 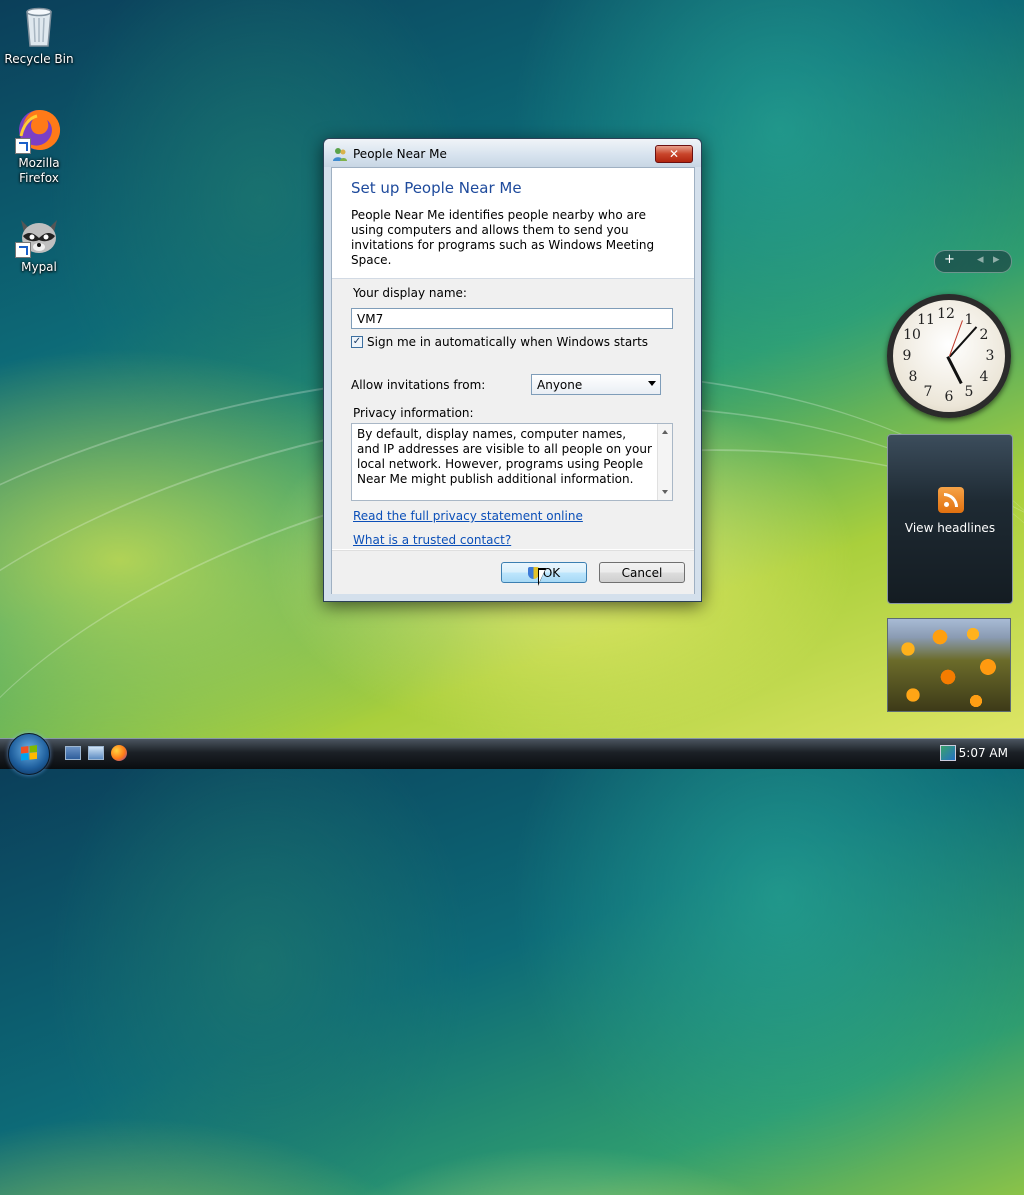 What do you see at coordinates (946, 314) in the screenshot?
I see `clock-number: 12` at bounding box center [946, 314].